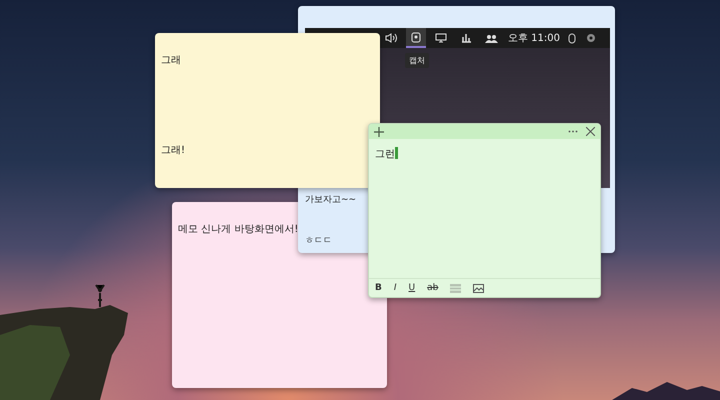 The height and width of the screenshot is (400, 720). What do you see at coordinates (395, 288) in the screenshot?
I see `format-button: I` at bounding box center [395, 288].